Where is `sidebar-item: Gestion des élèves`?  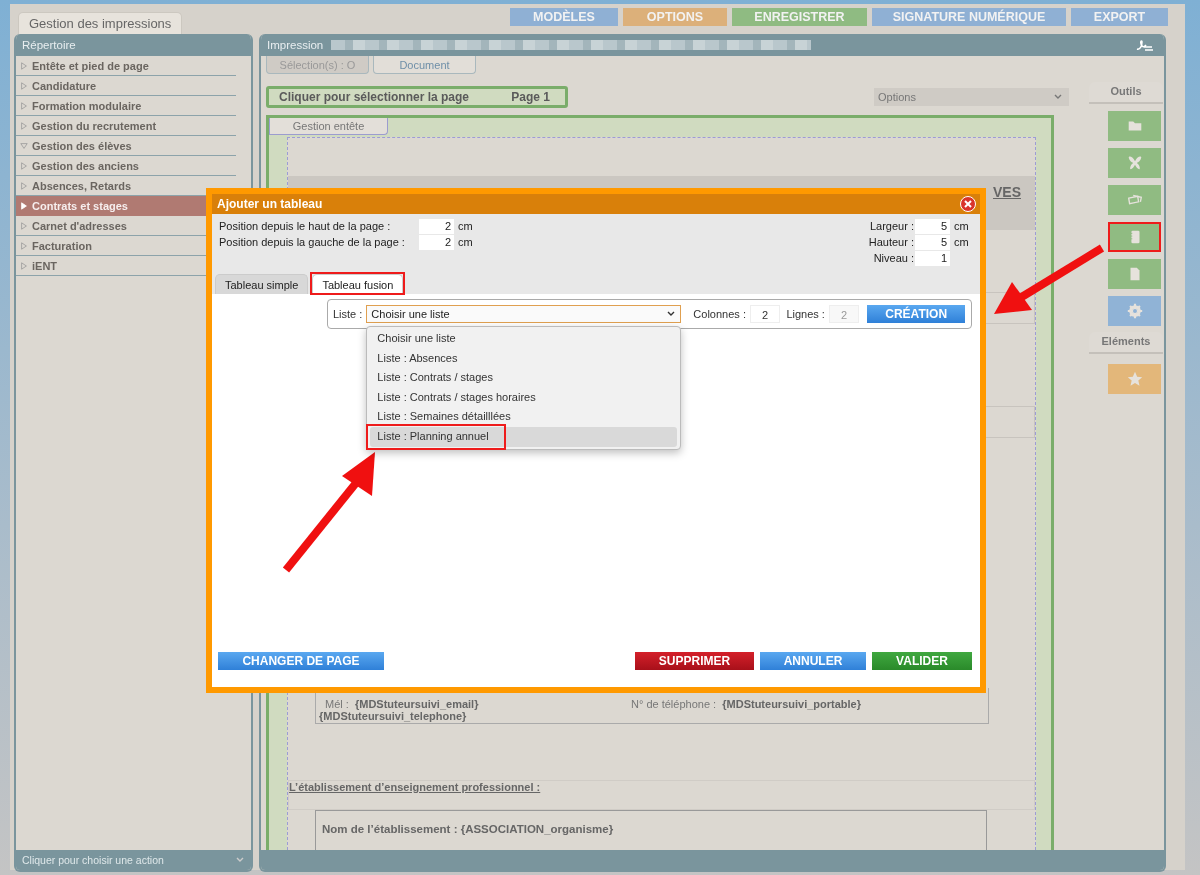
sidebar-item: Gestion des élèves is located at coordinates (126, 146).